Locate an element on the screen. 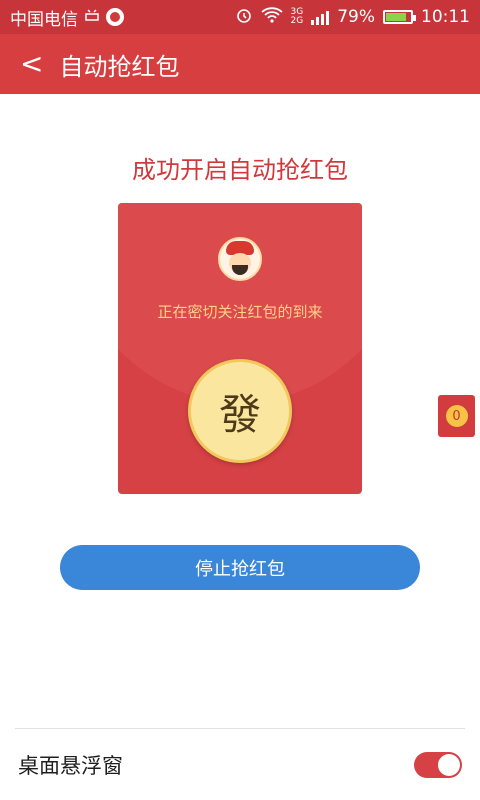 The height and width of the screenshot is (800, 480). page-title: 自动抢红包 is located at coordinates (119, 66).